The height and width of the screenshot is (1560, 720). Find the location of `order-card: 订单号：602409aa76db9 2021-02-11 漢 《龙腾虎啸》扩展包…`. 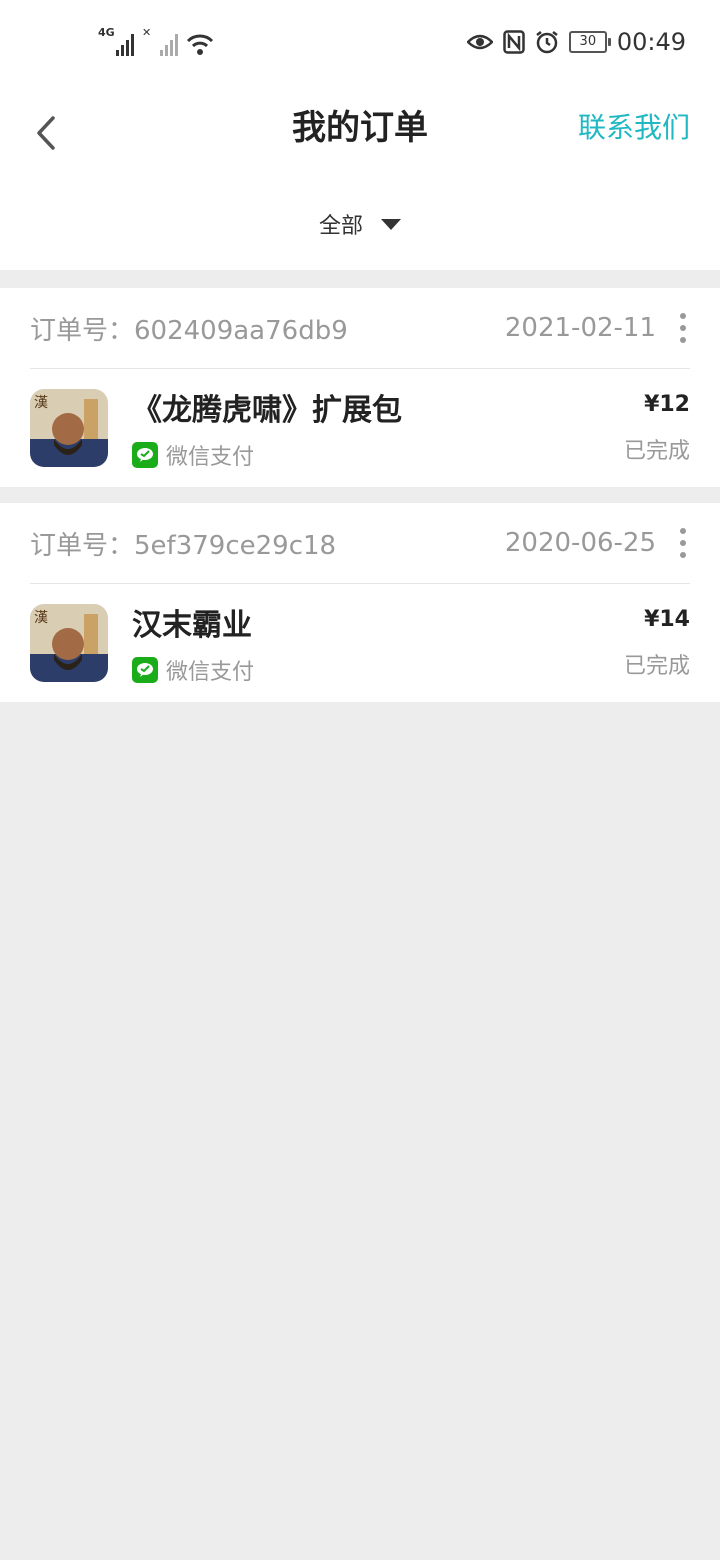

order-card: 订单号：602409aa76db9 2021-02-11 漢 《龙腾虎啸》扩展包… is located at coordinates (360, 387).